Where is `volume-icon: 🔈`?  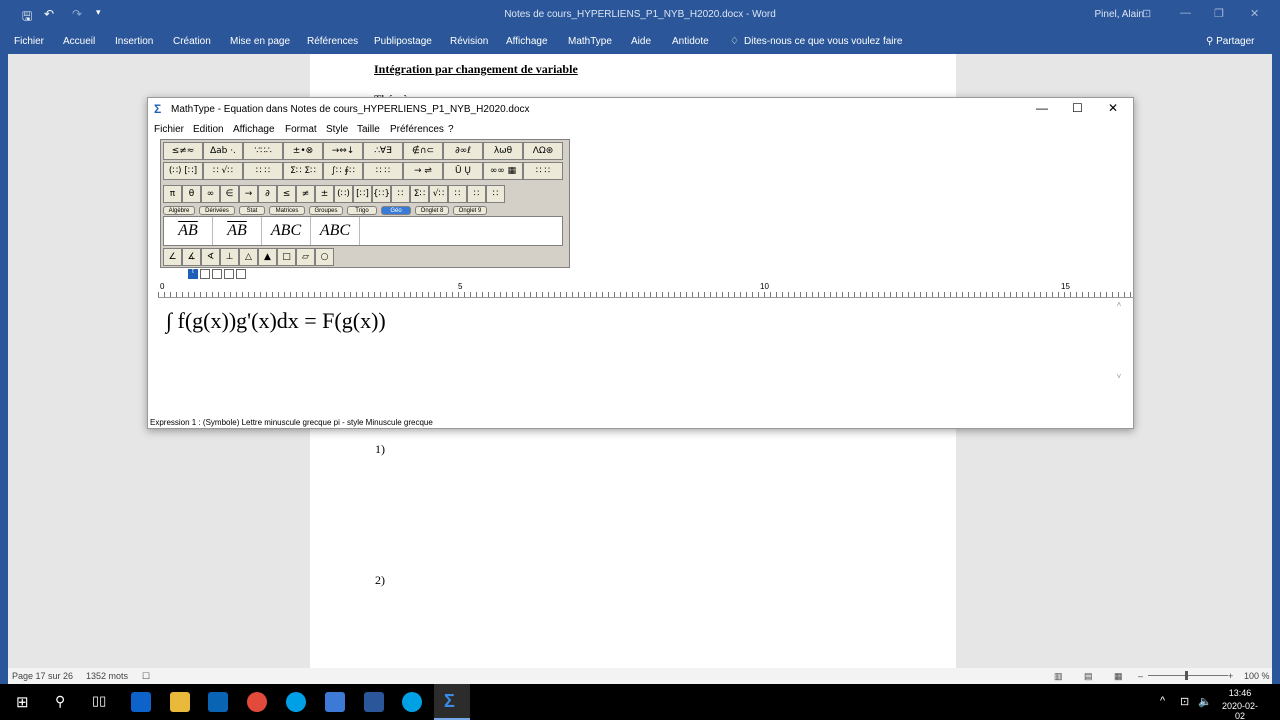 volume-icon: 🔈 is located at coordinates (1205, 701).